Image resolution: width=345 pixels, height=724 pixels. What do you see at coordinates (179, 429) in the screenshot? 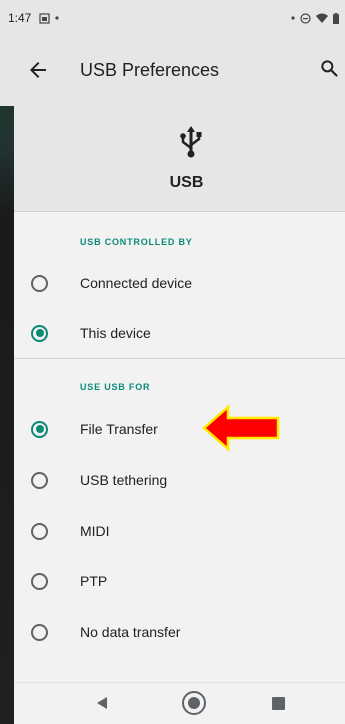
I see `option-file-transfer: File Transfer` at bounding box center [179, 429].